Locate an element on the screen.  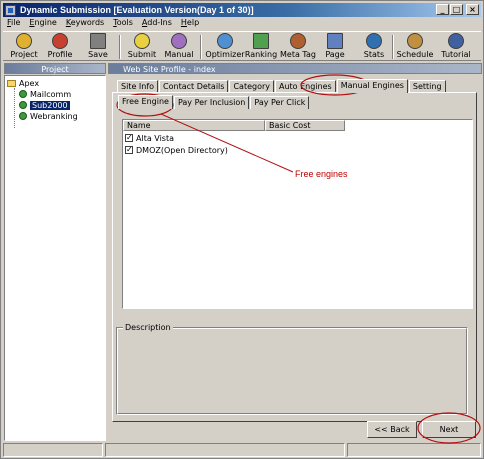
submit-icon is located at coordinates (142, 41).